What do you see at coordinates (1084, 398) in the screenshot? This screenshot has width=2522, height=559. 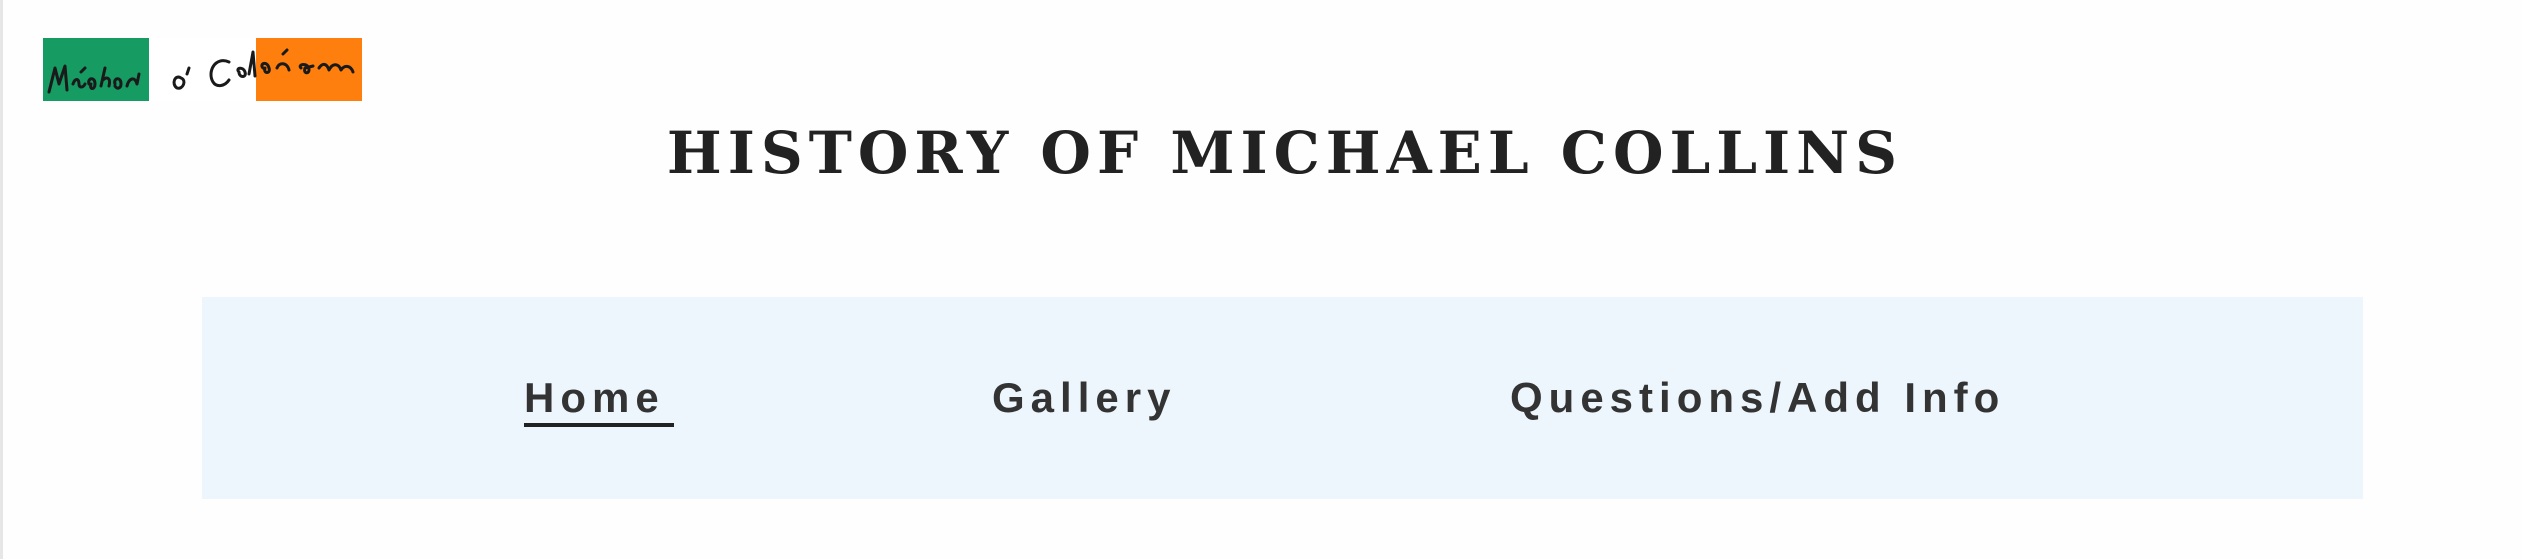 I see `nav-gallery-link: Gallery` at bounding box center [1084, 398].